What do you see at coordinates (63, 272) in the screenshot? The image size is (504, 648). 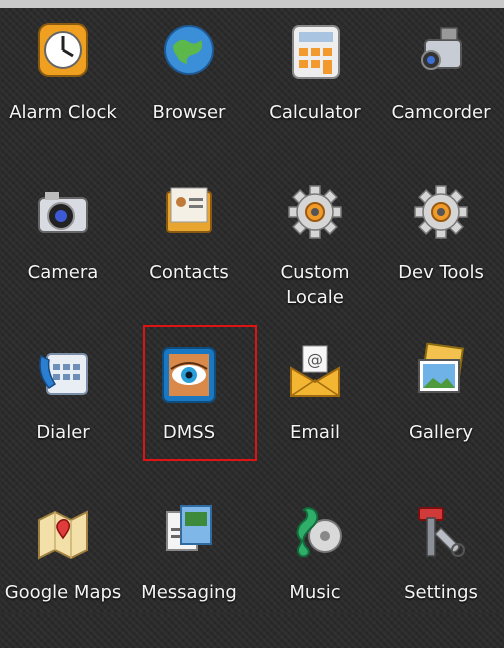 I see `app-label: Camera` at bounding box center [63, 272].